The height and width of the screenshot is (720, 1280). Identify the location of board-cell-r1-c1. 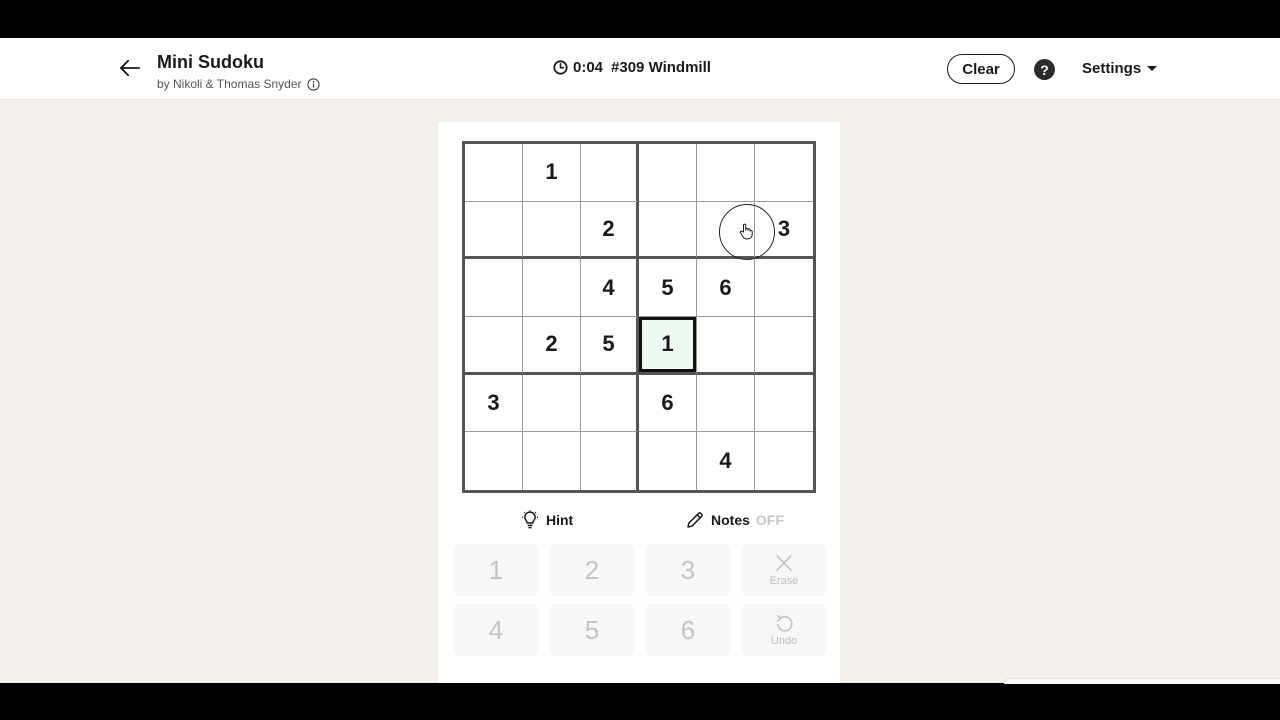
(494, 173).